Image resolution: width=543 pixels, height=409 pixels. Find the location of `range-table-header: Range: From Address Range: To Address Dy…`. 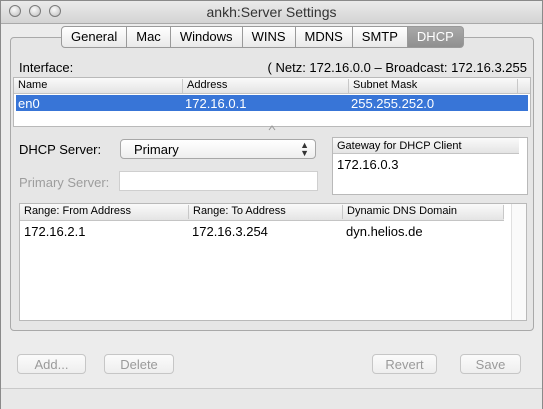

range-table-header: Range: From Address Range: To Address Dy… is located at coordinates (262, 212).